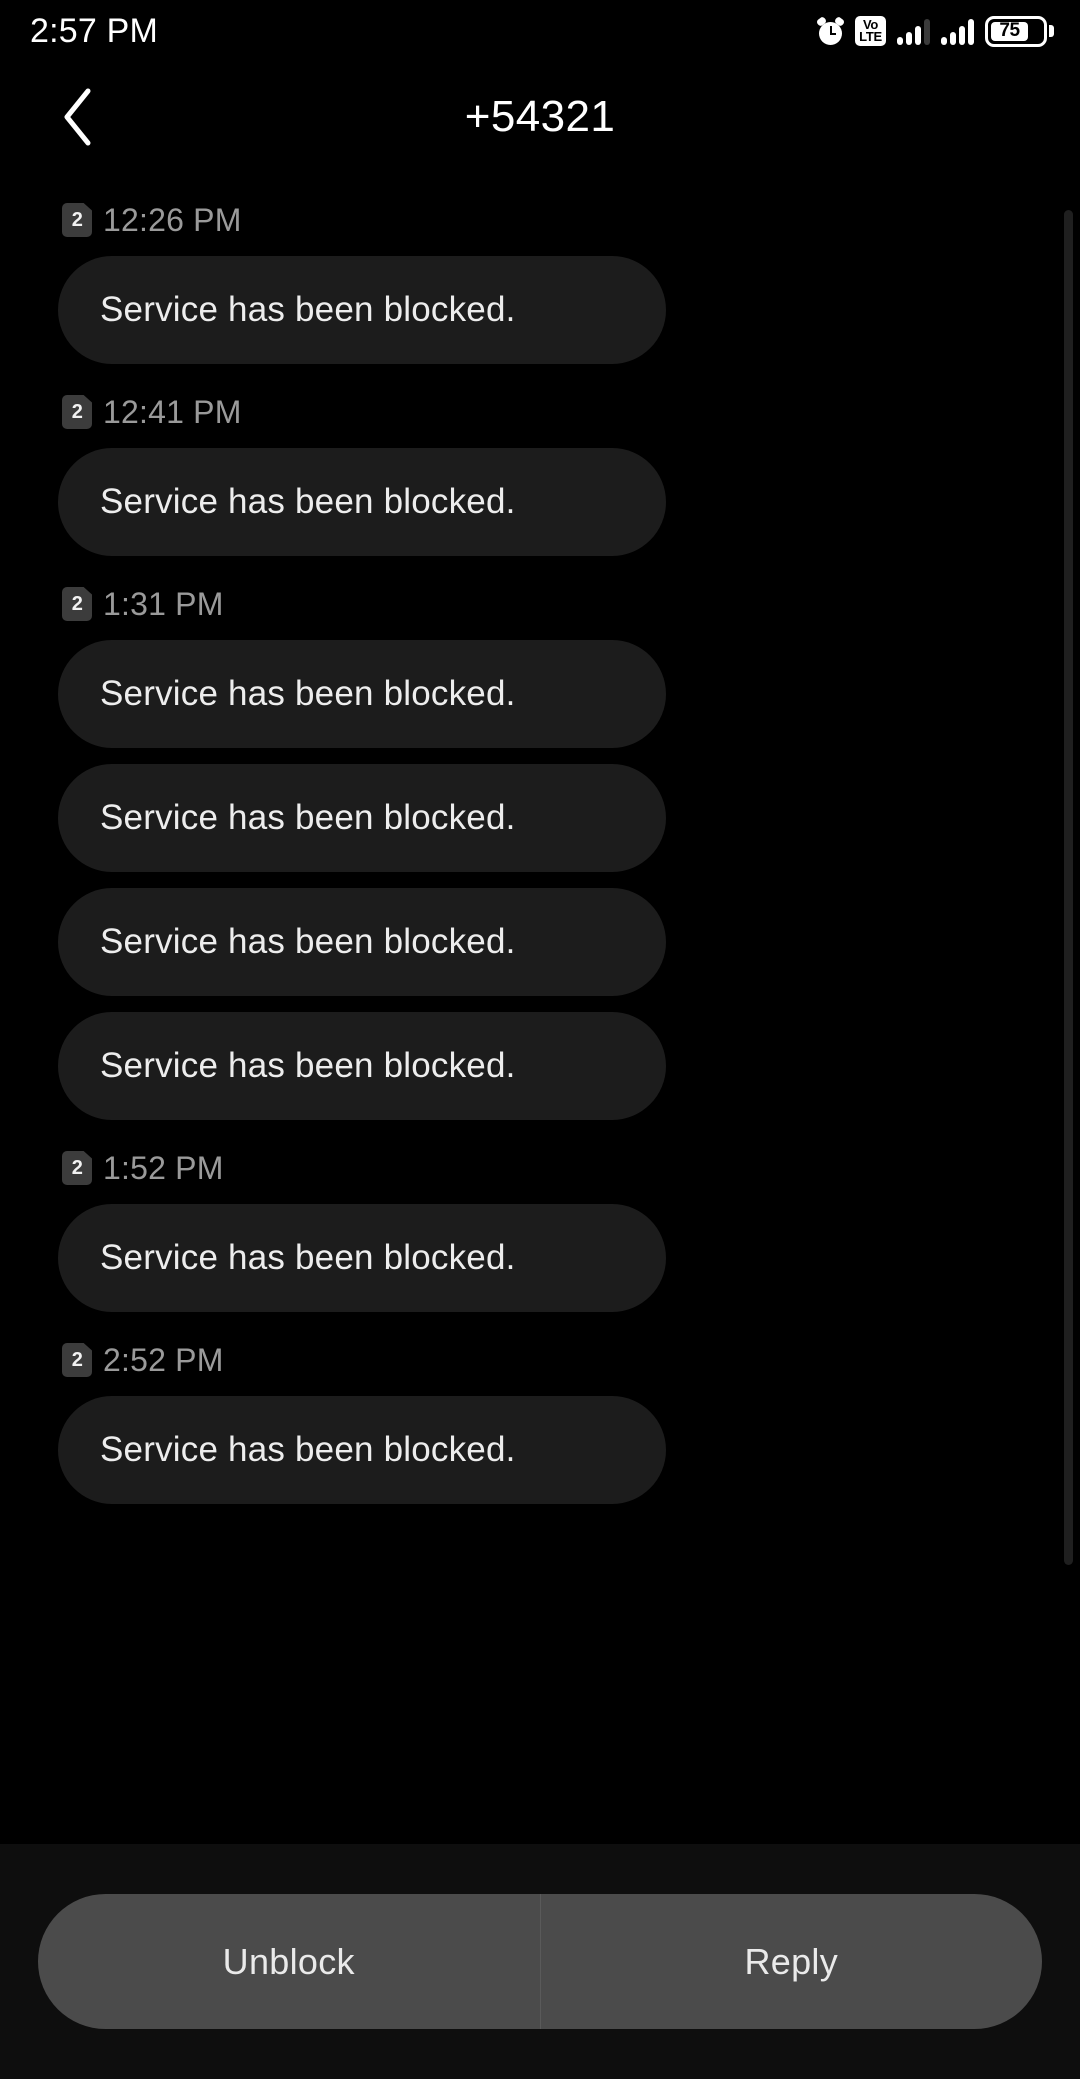 This screenshot has width=1080, height=2079. I want to click on battery-icon: 75, so click(1019, 31).